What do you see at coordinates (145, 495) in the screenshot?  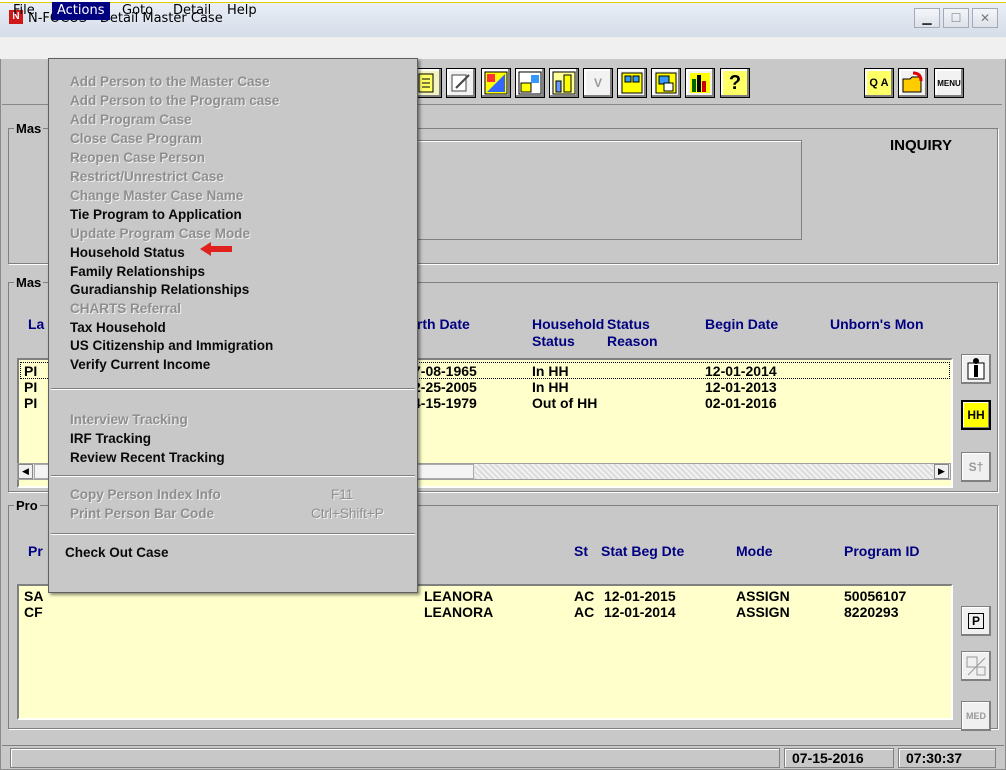 I see `menu-item-copy-person-index: Copy Person Index Info` at bounding box center [145, 495].